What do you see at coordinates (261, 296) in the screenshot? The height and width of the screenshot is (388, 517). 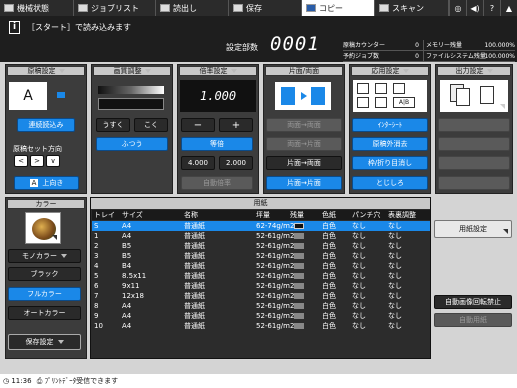 I see `table-row: 7 12x18 普通紙 52-61g/m2 白色 なし なし` at bounding box center [261, 296].